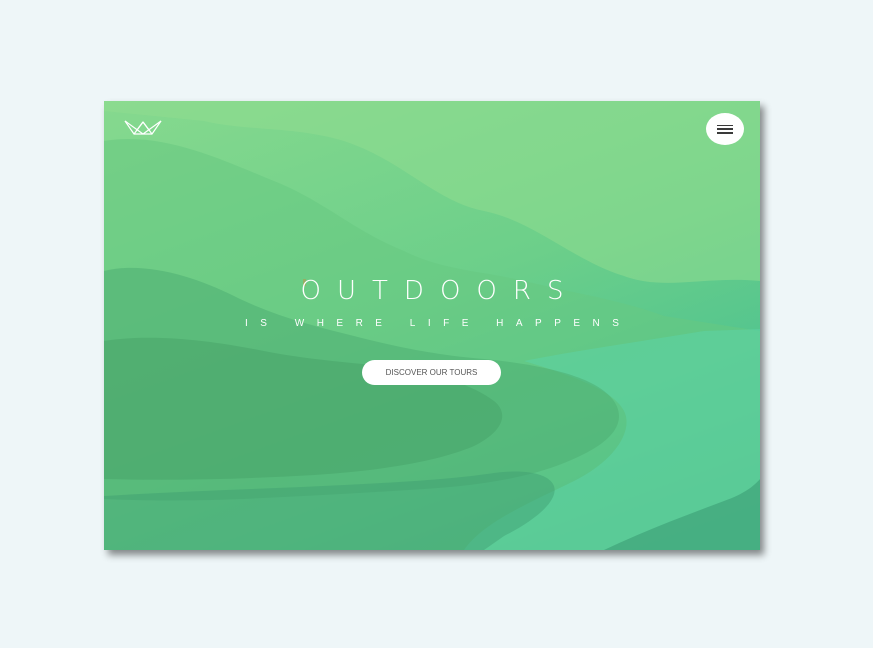 The width and height of the screenshot is (873, 648). Describe the element at coordinates (143, 127) in the screenshot. I see `crown-logo-icon` at that location.